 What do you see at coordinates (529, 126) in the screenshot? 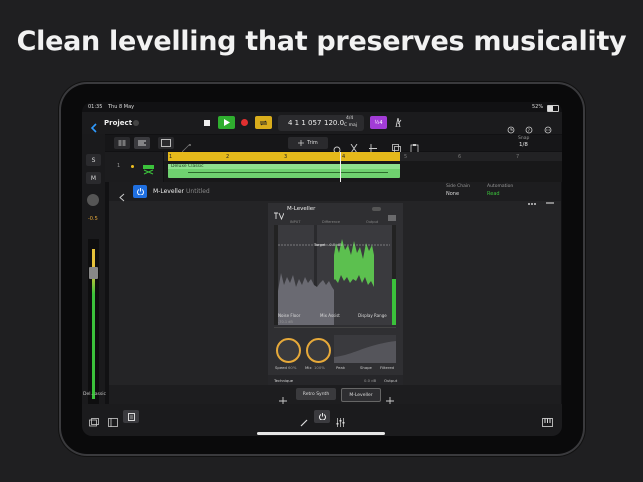
I see `help-icon: ?` at bounding box center [529, 126].